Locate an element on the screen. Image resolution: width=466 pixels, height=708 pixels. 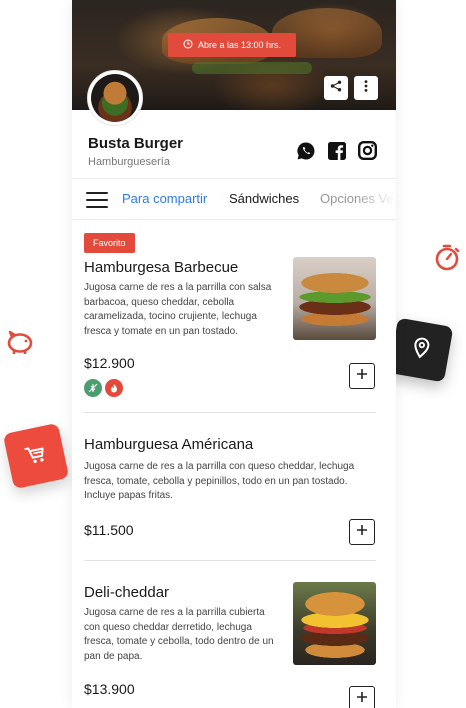
piggy-bank-icon is located at coordinates (20, 343).